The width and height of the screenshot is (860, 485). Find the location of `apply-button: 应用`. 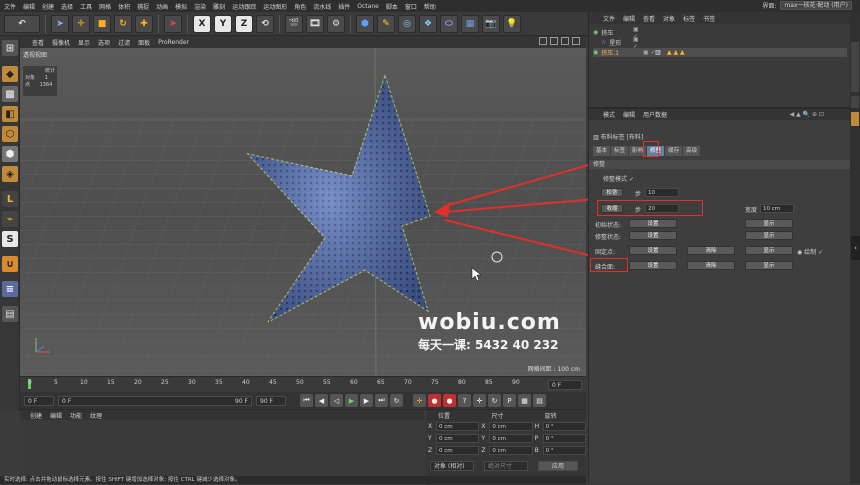

apply-button: 应用 is located at coordinates (558, 466).